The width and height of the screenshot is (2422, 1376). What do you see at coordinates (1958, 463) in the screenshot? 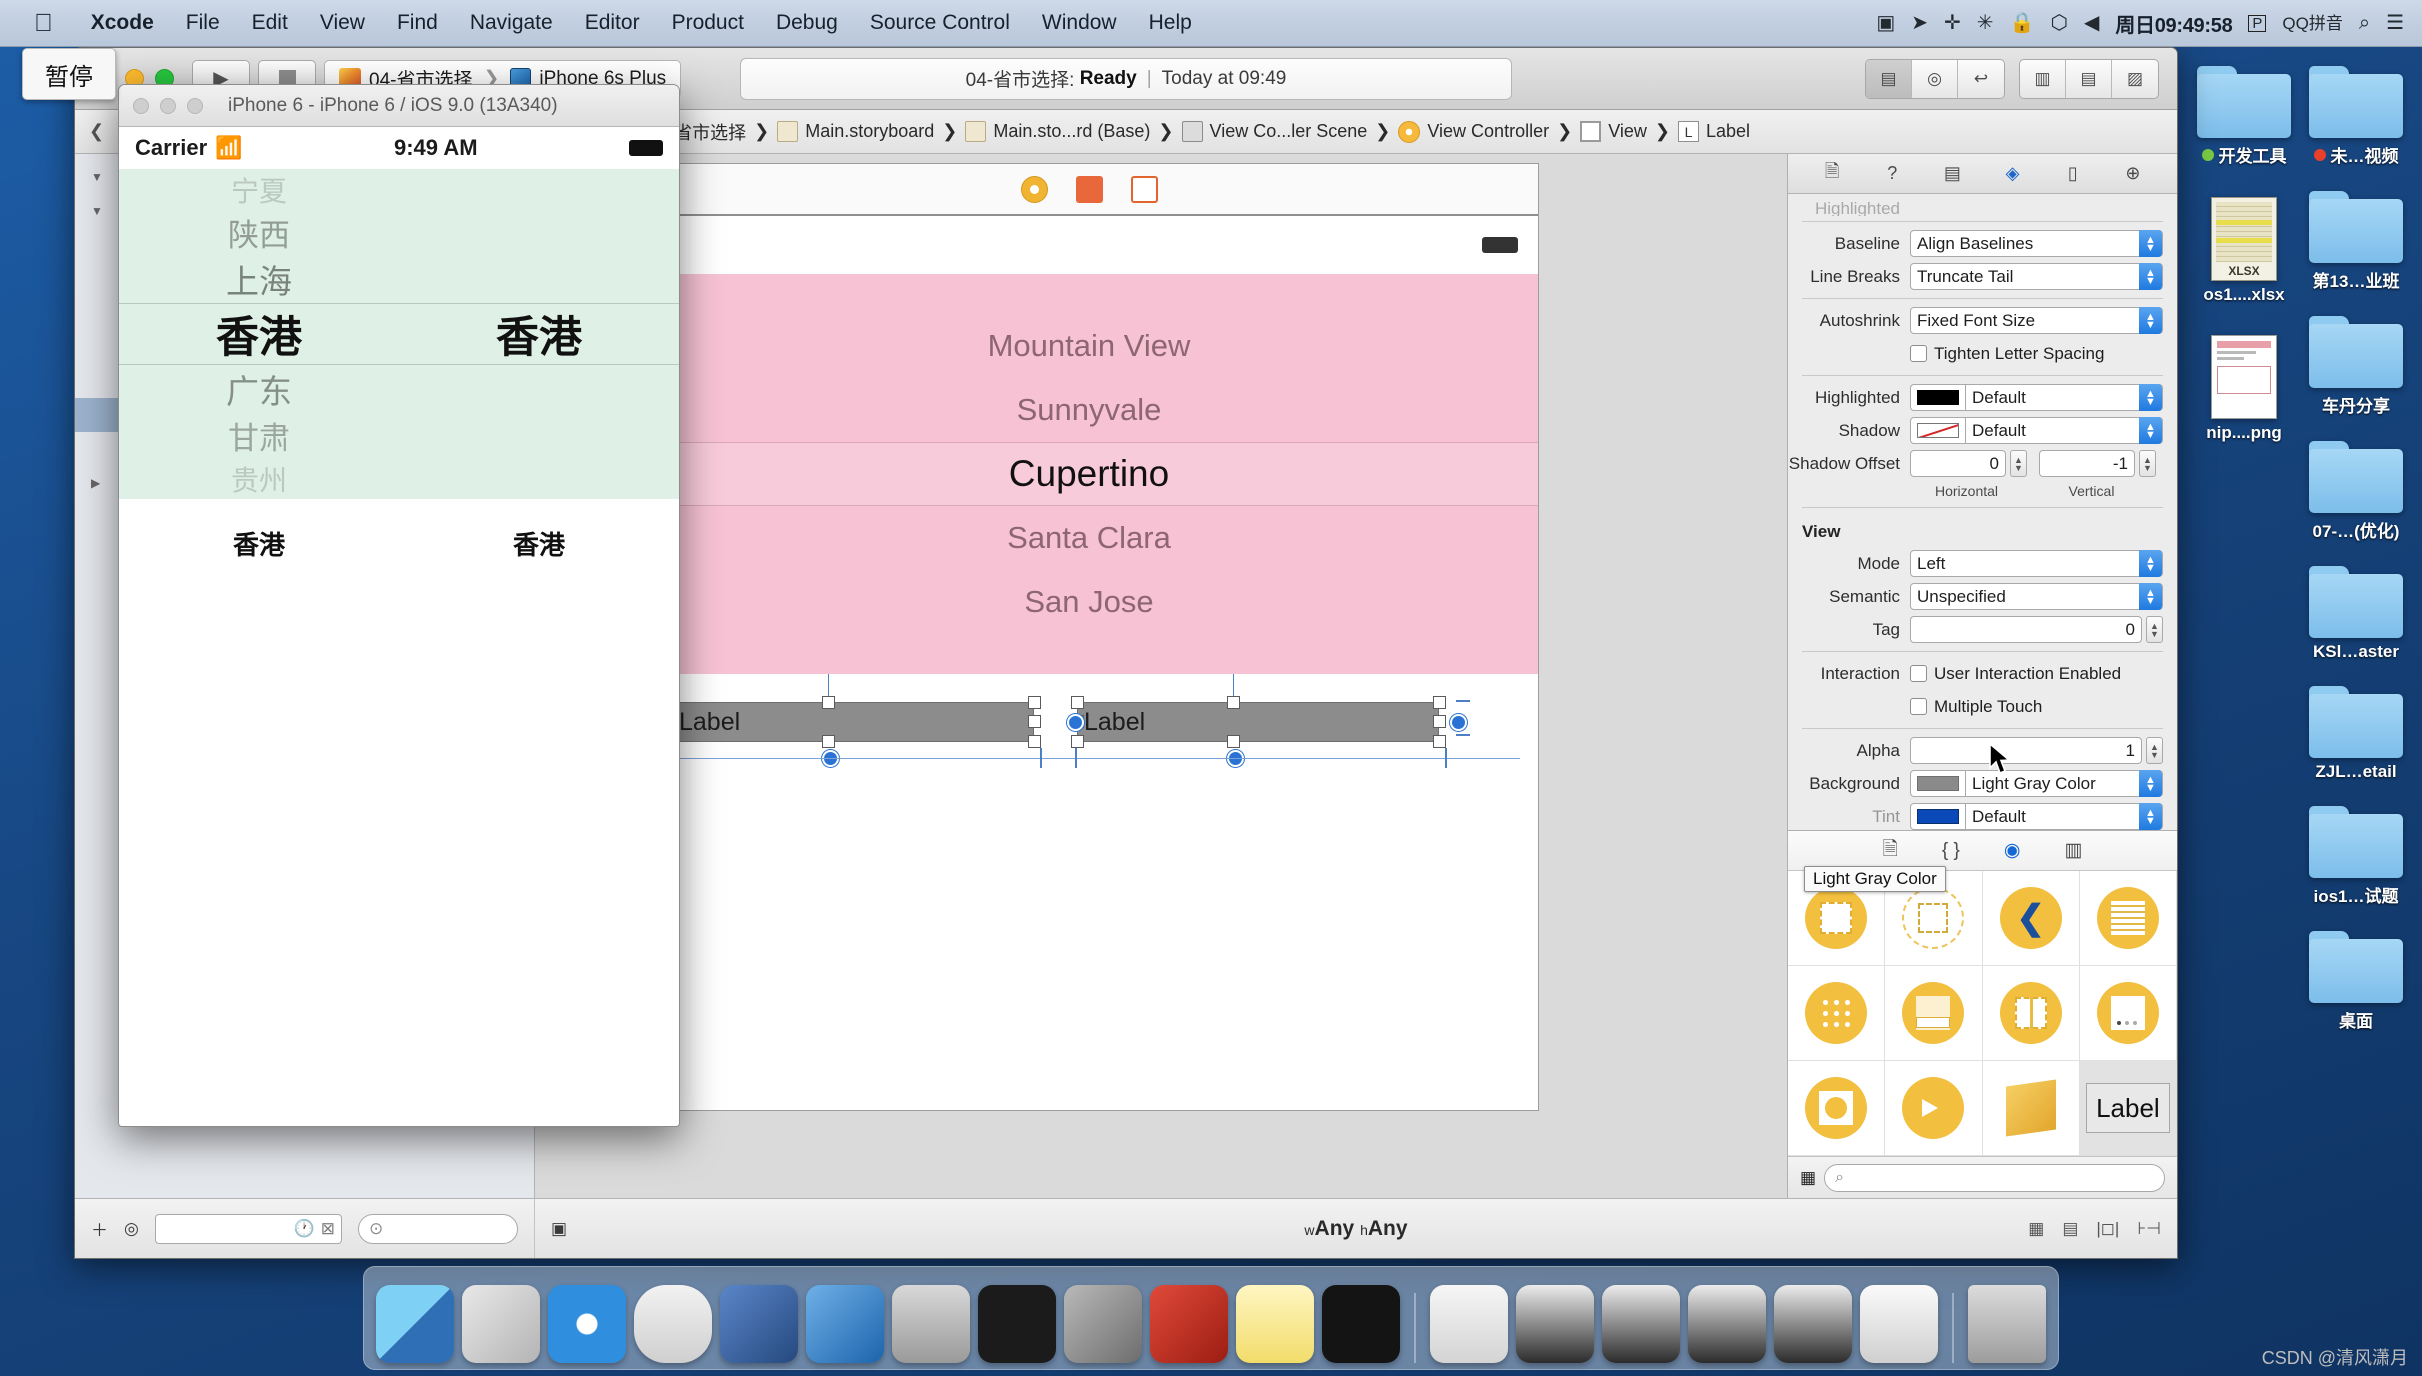
I see `shadow-offset-horizontal-input: 0` at bounding box center [1958, 463].